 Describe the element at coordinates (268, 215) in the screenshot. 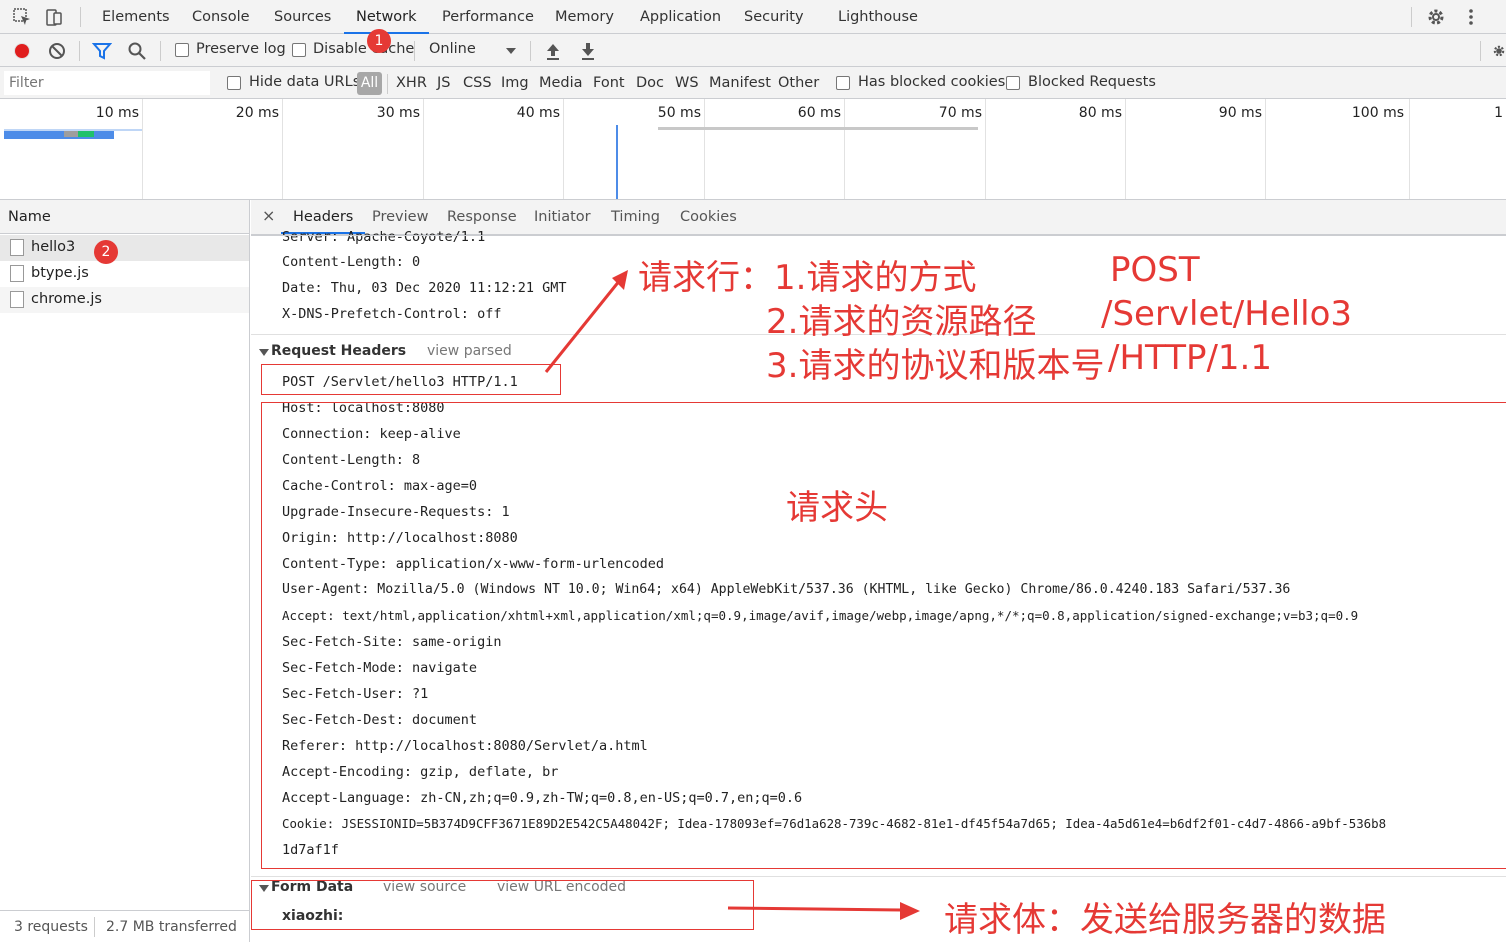

I see `close-icon: ×` at that location.